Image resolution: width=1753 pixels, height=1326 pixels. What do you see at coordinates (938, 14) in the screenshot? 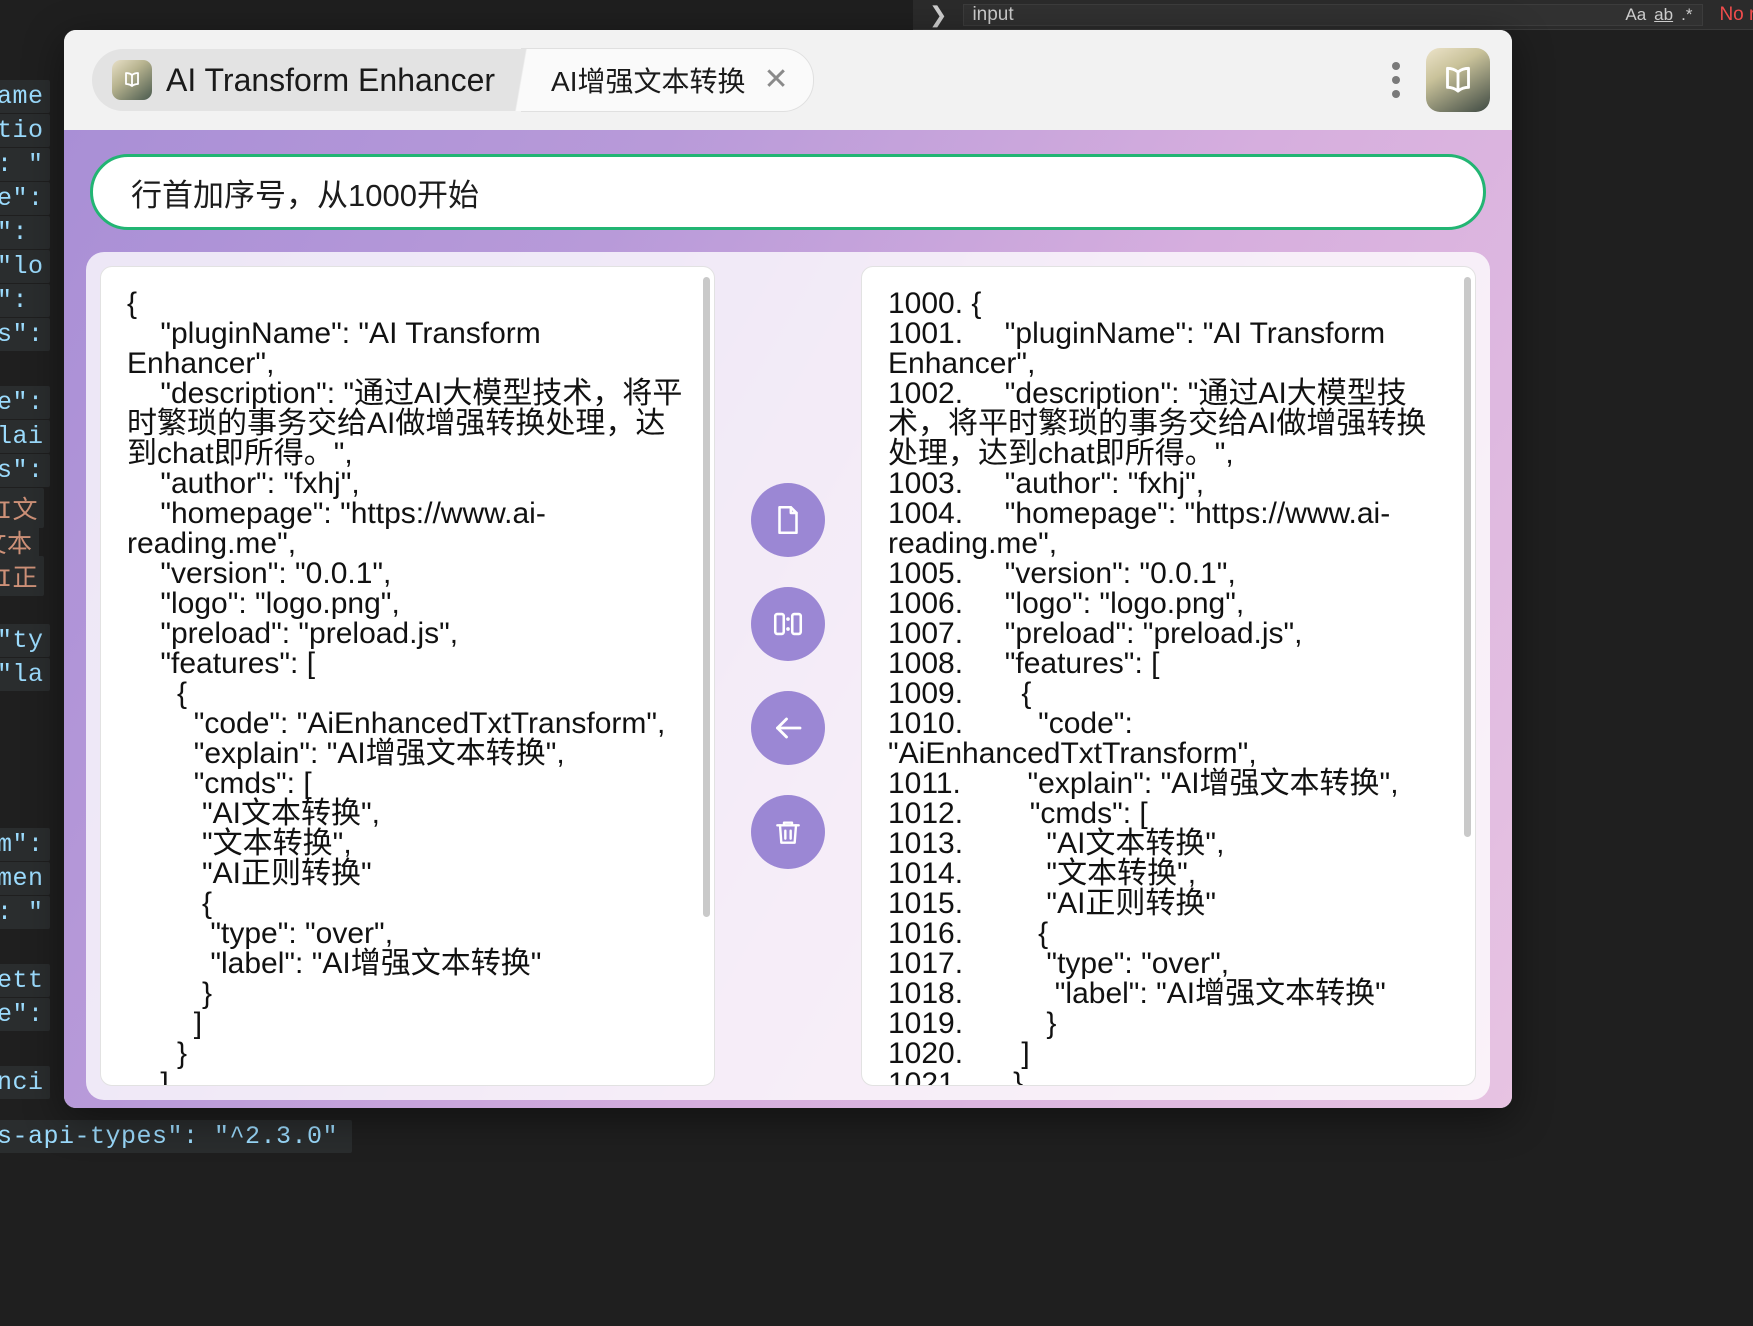
I see `chevron-right-icon: ❯` at bounding box center [938, 14].